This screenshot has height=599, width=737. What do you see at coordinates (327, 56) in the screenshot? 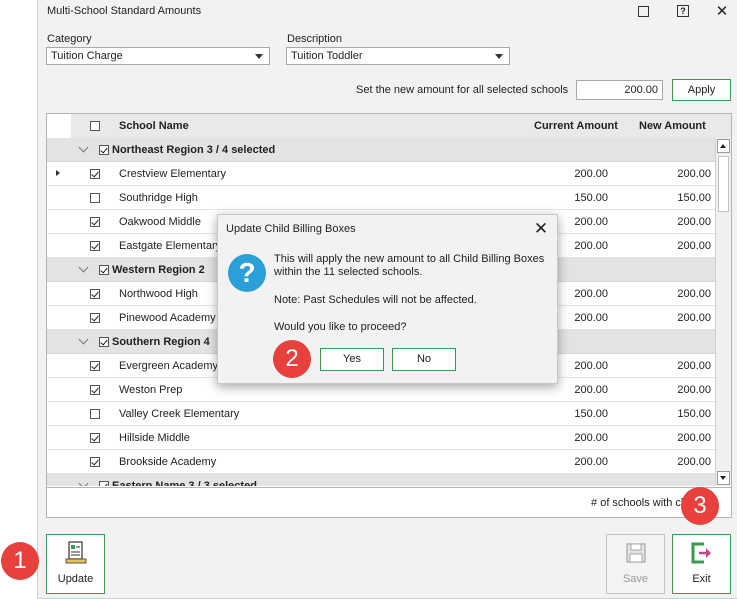
I see `description-value: Tuition Toddler` at bounding box center [327, 56].